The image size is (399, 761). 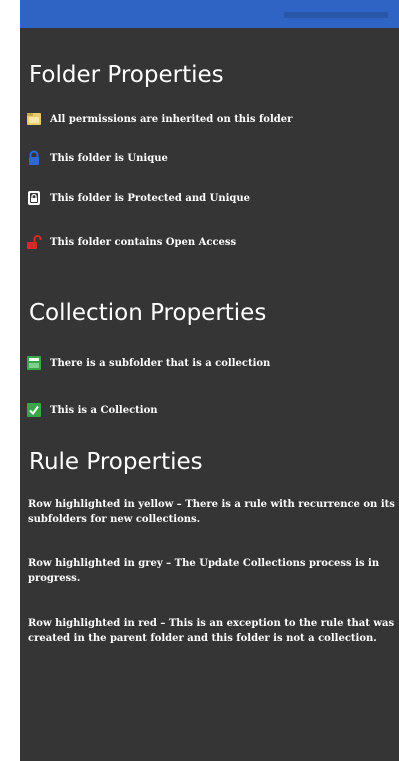 I want to click on top-bar, so click(x=209, y=14).